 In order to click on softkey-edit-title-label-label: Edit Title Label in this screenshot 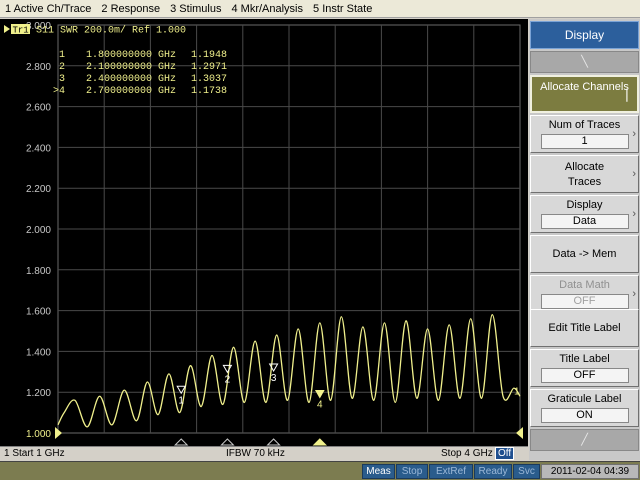, I will do `click(584, 328)`.